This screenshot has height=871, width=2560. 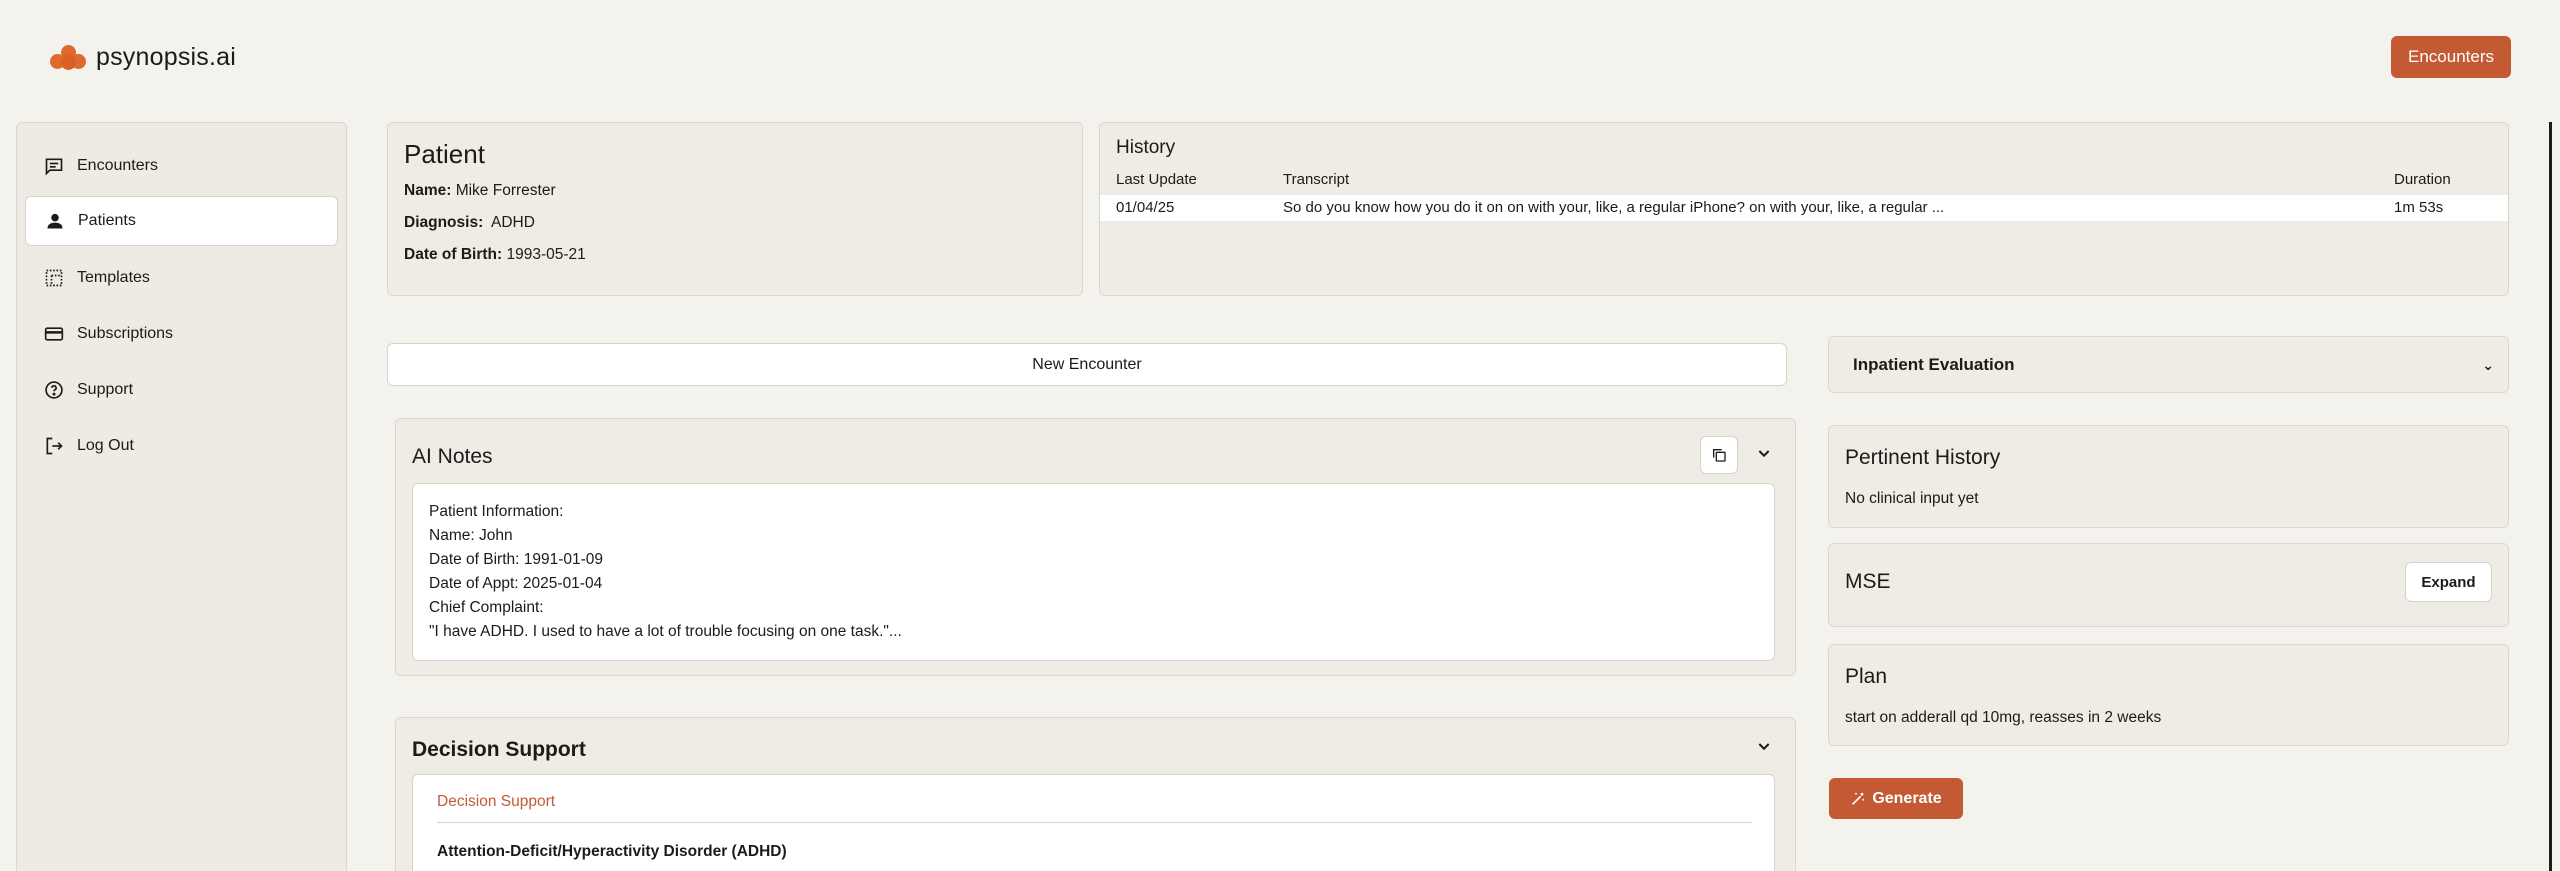 What do you see at coordinates (1934, 364) in the screenshot?
I see `template-select-value: Inpatient Evaluation` at bounding box center [1934, 364].